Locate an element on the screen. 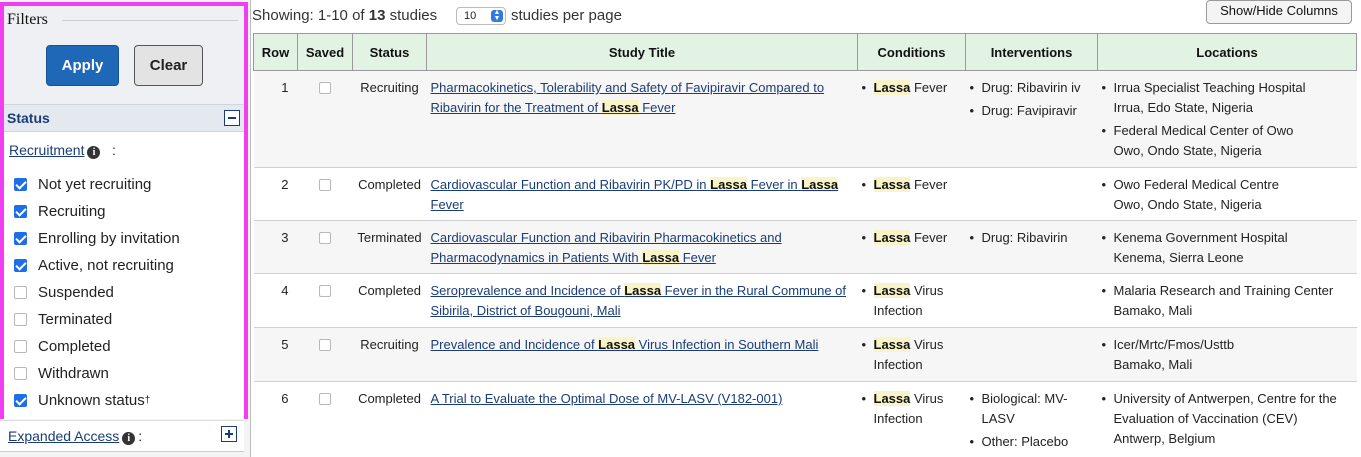 This screenshot has height=457, width=1361. filters-divider is located at coordinates (150, 20).